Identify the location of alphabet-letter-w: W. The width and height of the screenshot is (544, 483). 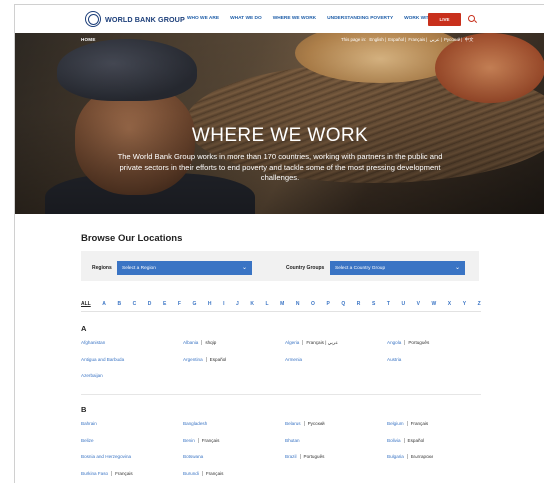
(434, 304).